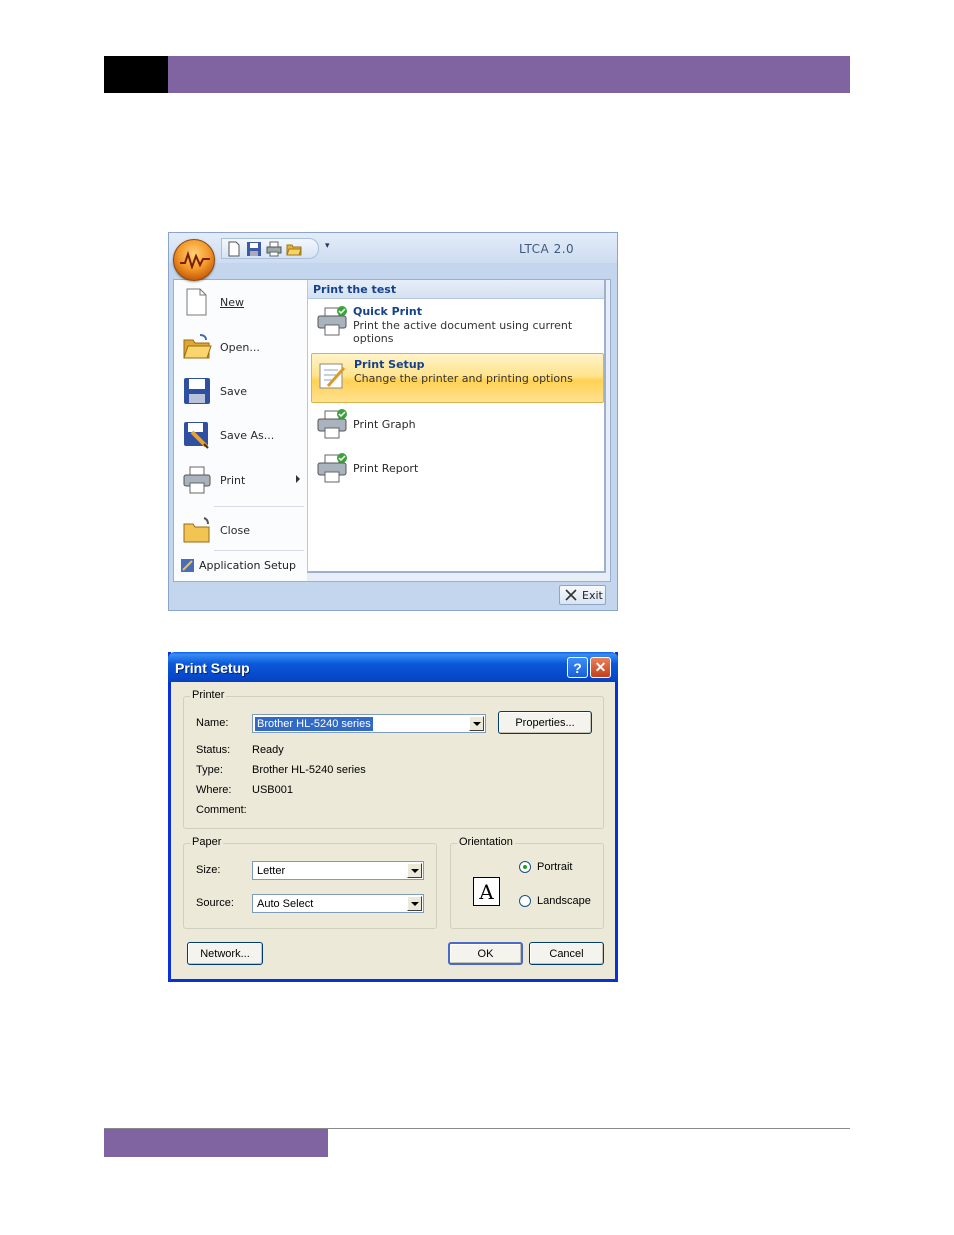  What do you see at coordinates (384, 424) in the screenshot?
I see `print-graph-title: Print Graph` at bounding box center [384, 424].